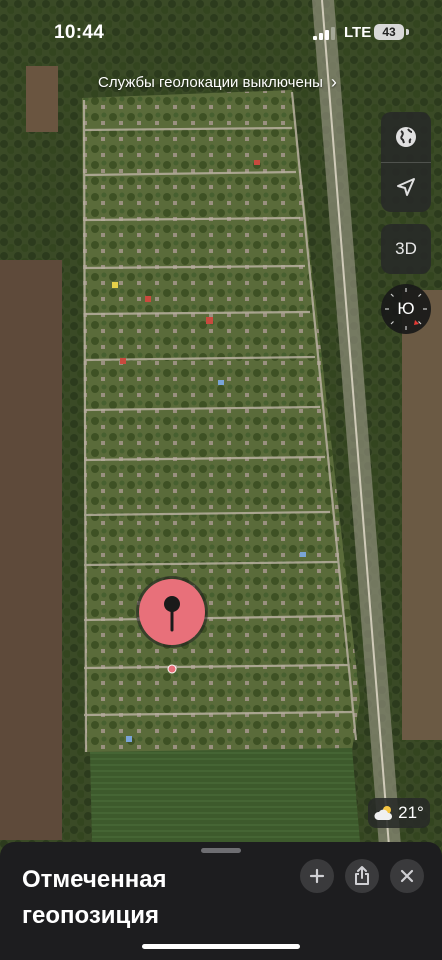 This screenshot has width=442, height=960. Describe the element at coordinates (383, 813) in the screenshot. I see `partly-cloudy-icon` at that location.